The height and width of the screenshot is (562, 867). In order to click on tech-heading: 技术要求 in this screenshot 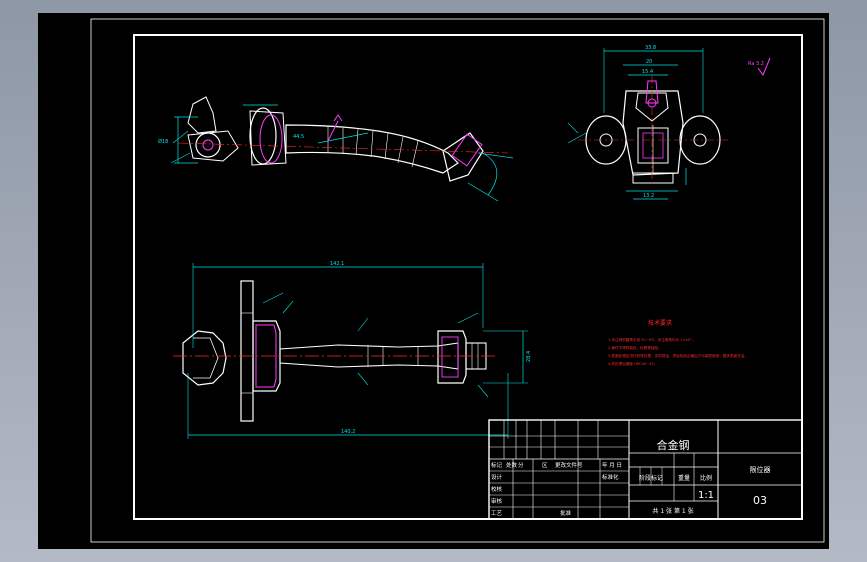, I will do `click(660, 323)`.